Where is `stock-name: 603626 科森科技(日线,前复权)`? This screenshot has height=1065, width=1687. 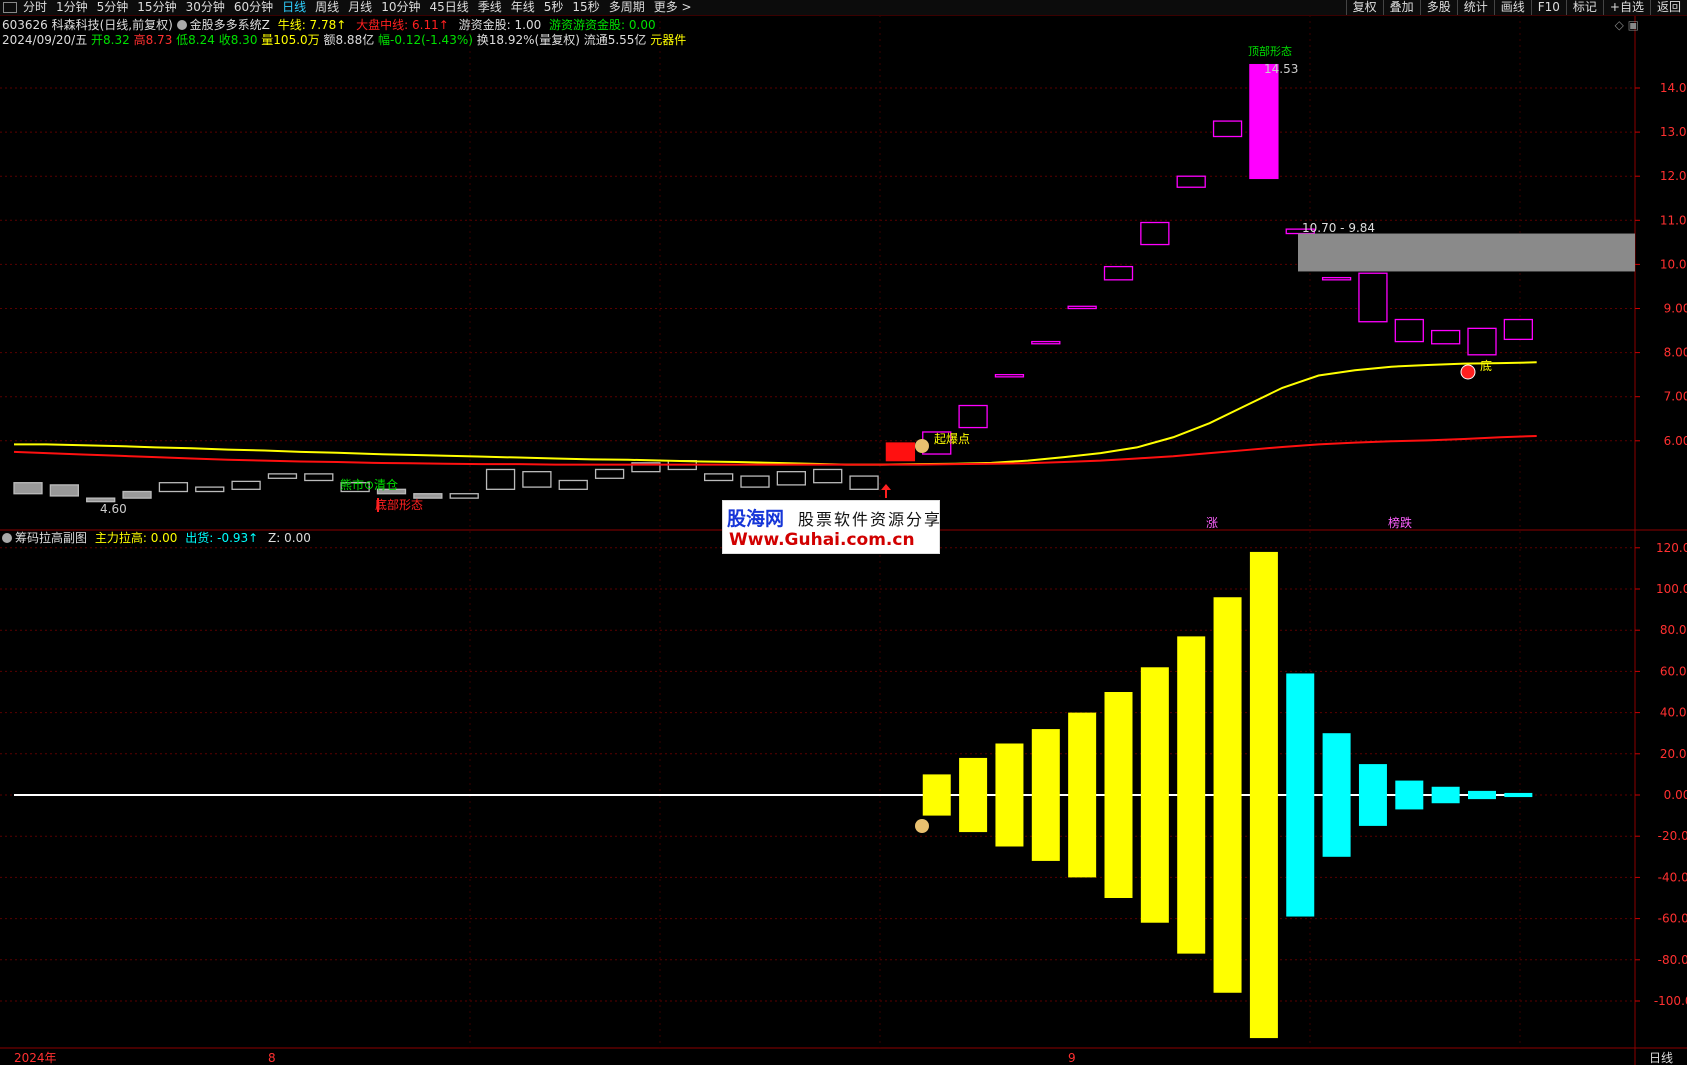
stock-name: 603626 科森科技(日线,前复权) is located at coordinates (87, 25).